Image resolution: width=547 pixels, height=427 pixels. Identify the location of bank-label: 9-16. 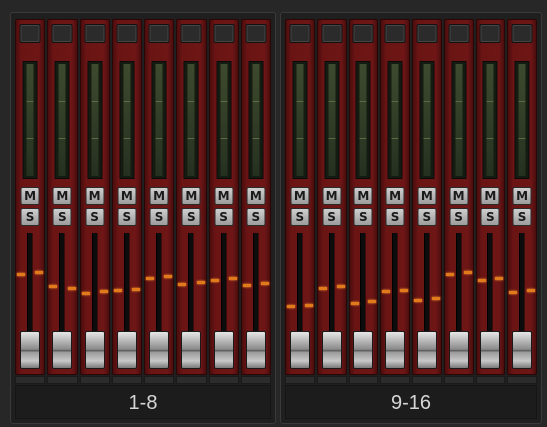
(411, 402).